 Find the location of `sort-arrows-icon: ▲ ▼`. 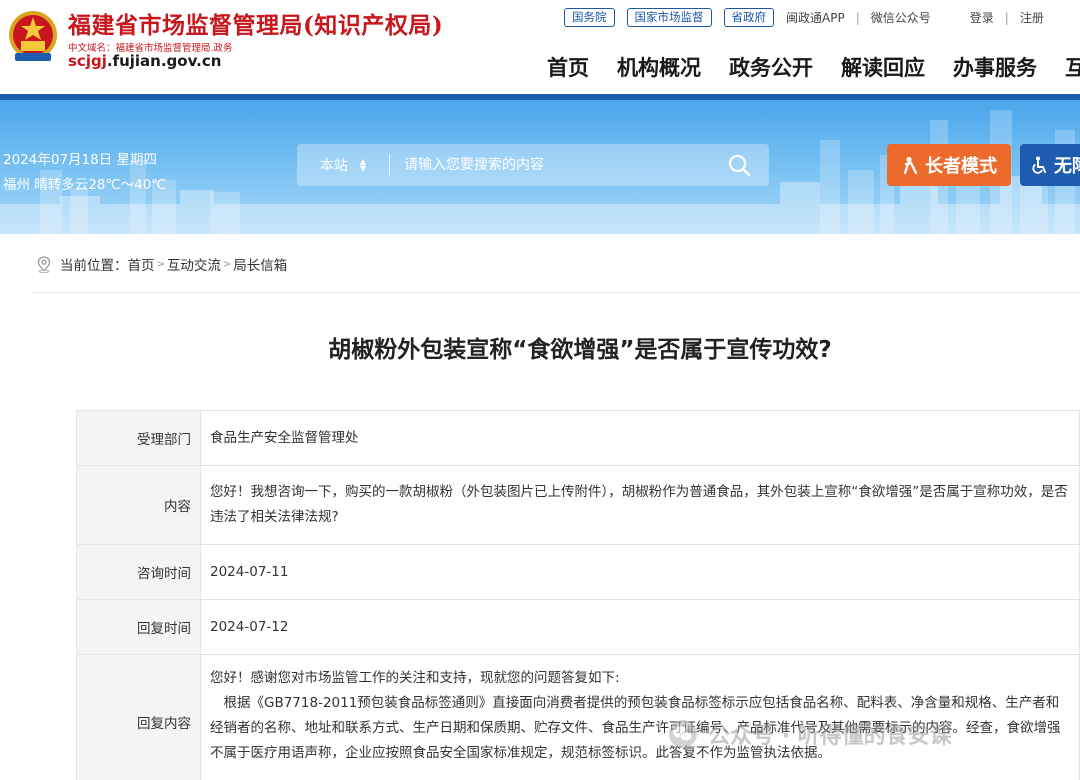

sort-arrows-icon: ▲ ▼ is located at coordinates (363, 165).